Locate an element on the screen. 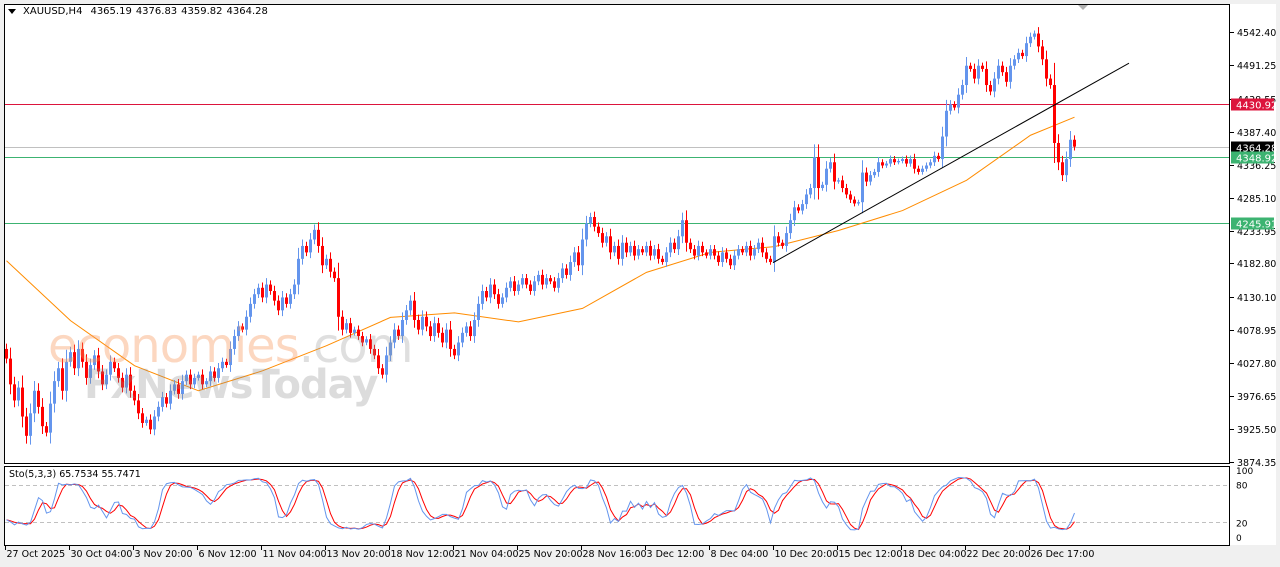 The height and width of the screenshot is (567, 1280). time-tick-label: 28 Nov 16:00 is located at coordinates (615, 554).